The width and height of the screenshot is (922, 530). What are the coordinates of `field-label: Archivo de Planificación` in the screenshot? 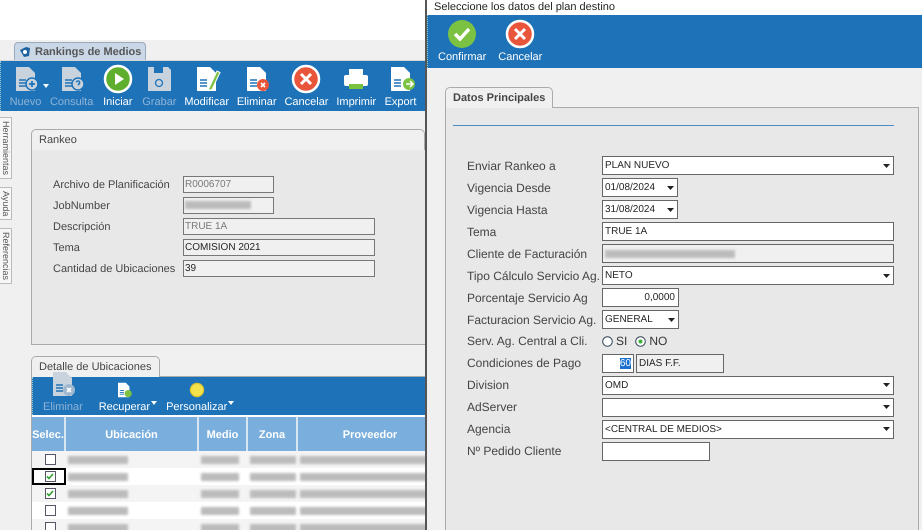 It's located at (112, 184).